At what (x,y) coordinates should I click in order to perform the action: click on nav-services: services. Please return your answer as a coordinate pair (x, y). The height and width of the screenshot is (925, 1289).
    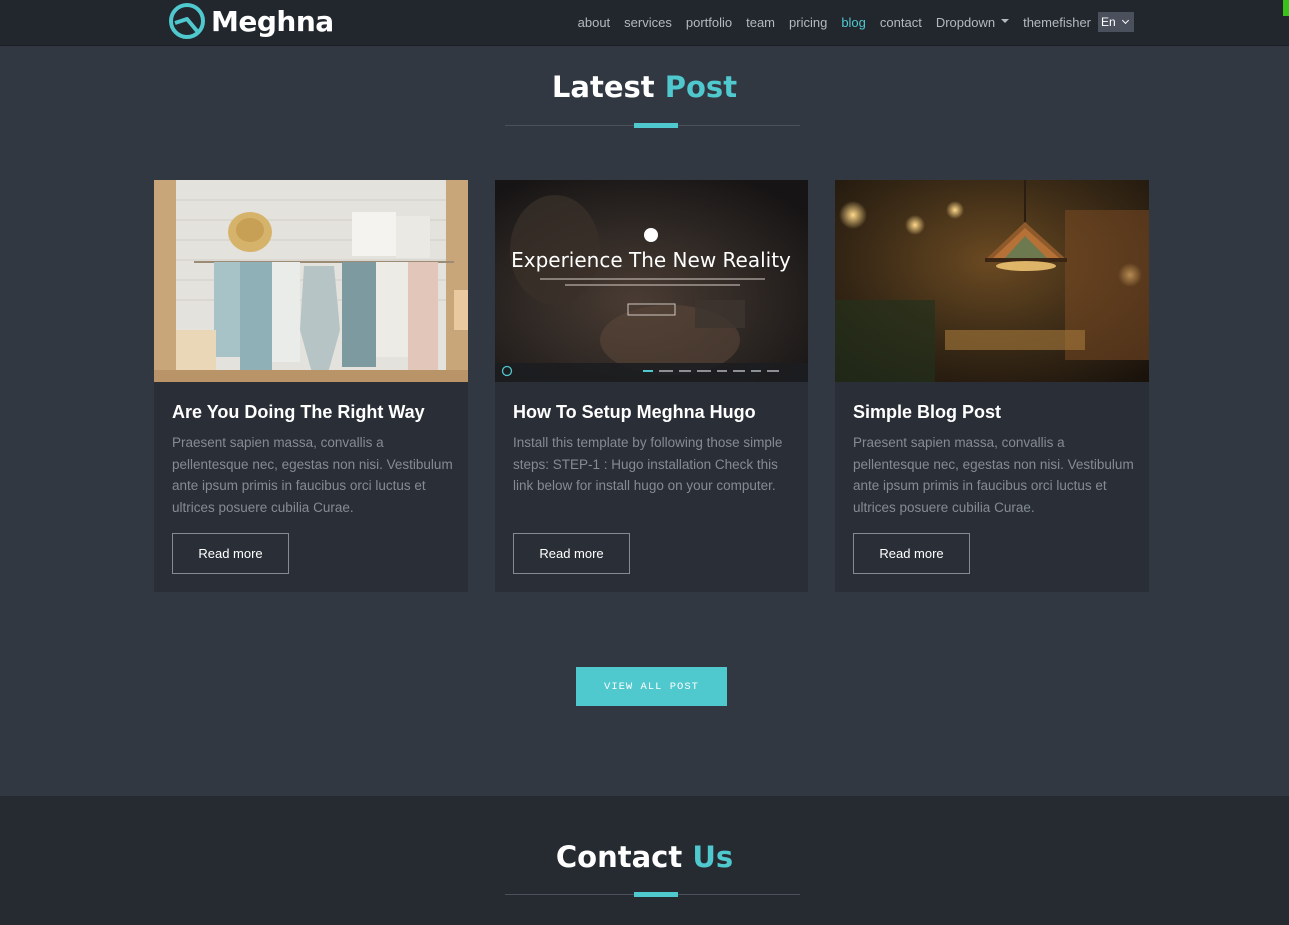
    Looking at the image, I should click on (648, 22).